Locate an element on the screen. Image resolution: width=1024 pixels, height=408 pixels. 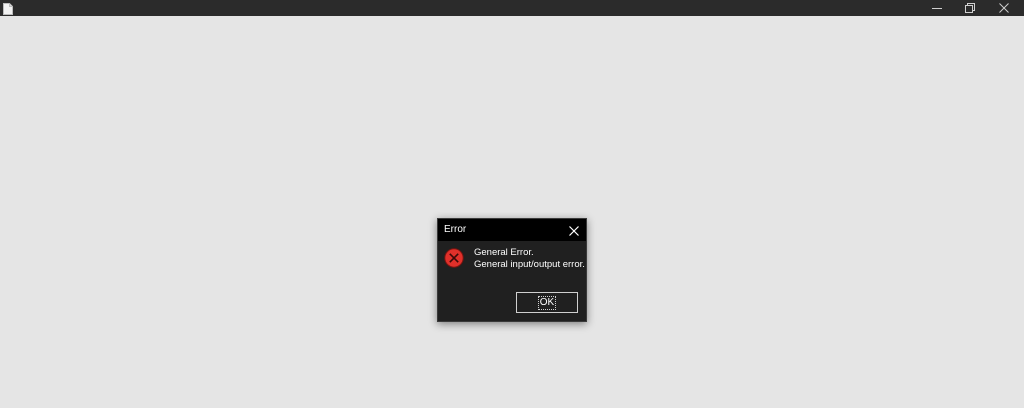
dialog-title: Error is located at coordinates (455, 229).